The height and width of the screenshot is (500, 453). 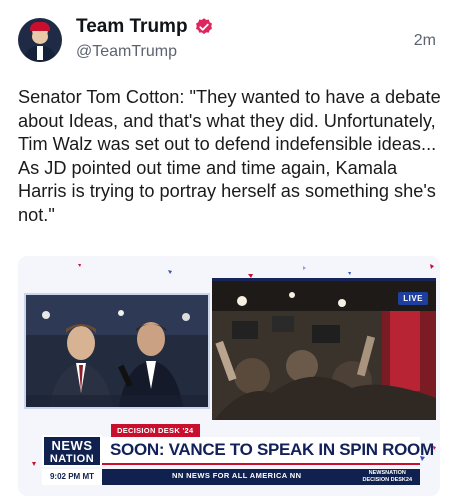 I want to click on decision-desk-tag: DECISION DESK '24, so click(x=155, y=430).